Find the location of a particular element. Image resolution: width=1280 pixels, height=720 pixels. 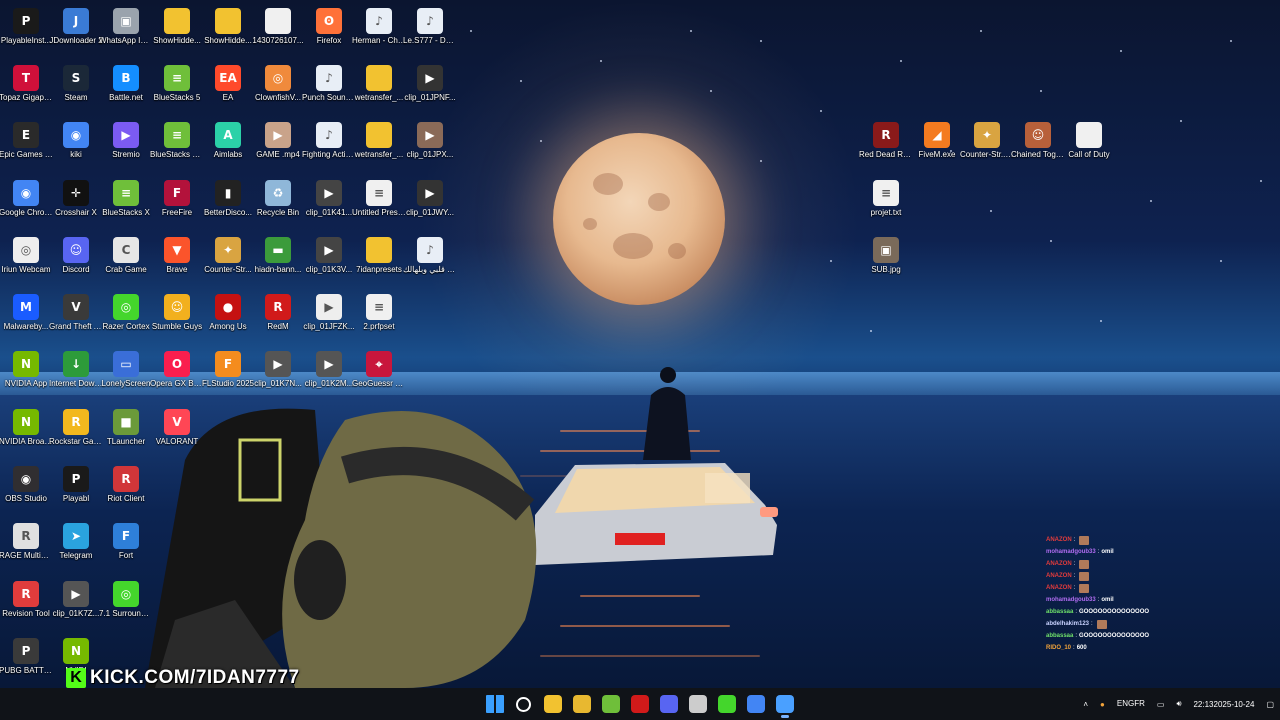

desktop-icon: N NVIDIA App is located at coordinates (26, 370).